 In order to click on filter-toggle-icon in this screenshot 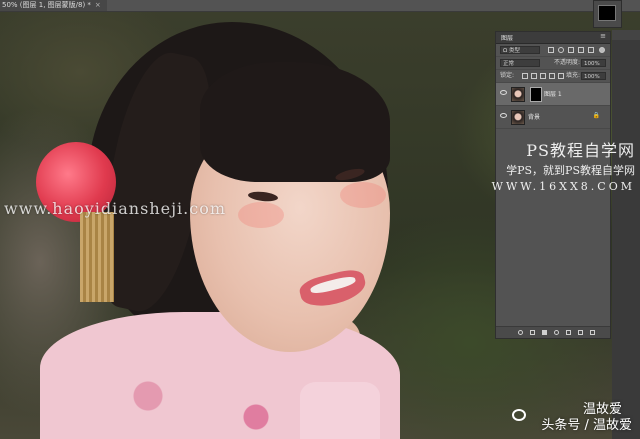, I will do `click(602, 50)`.